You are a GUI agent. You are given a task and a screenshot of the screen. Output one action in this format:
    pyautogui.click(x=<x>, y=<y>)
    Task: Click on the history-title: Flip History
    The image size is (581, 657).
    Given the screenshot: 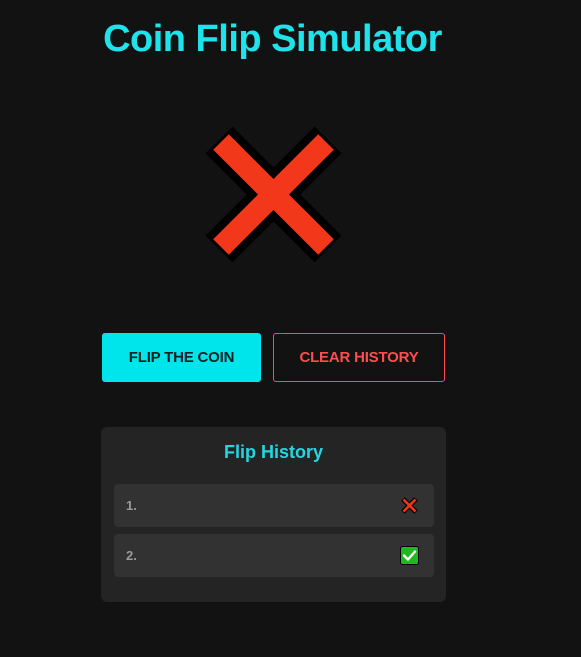 What is the action you would take?
    pyautogui.click(x=273, y=452)
    